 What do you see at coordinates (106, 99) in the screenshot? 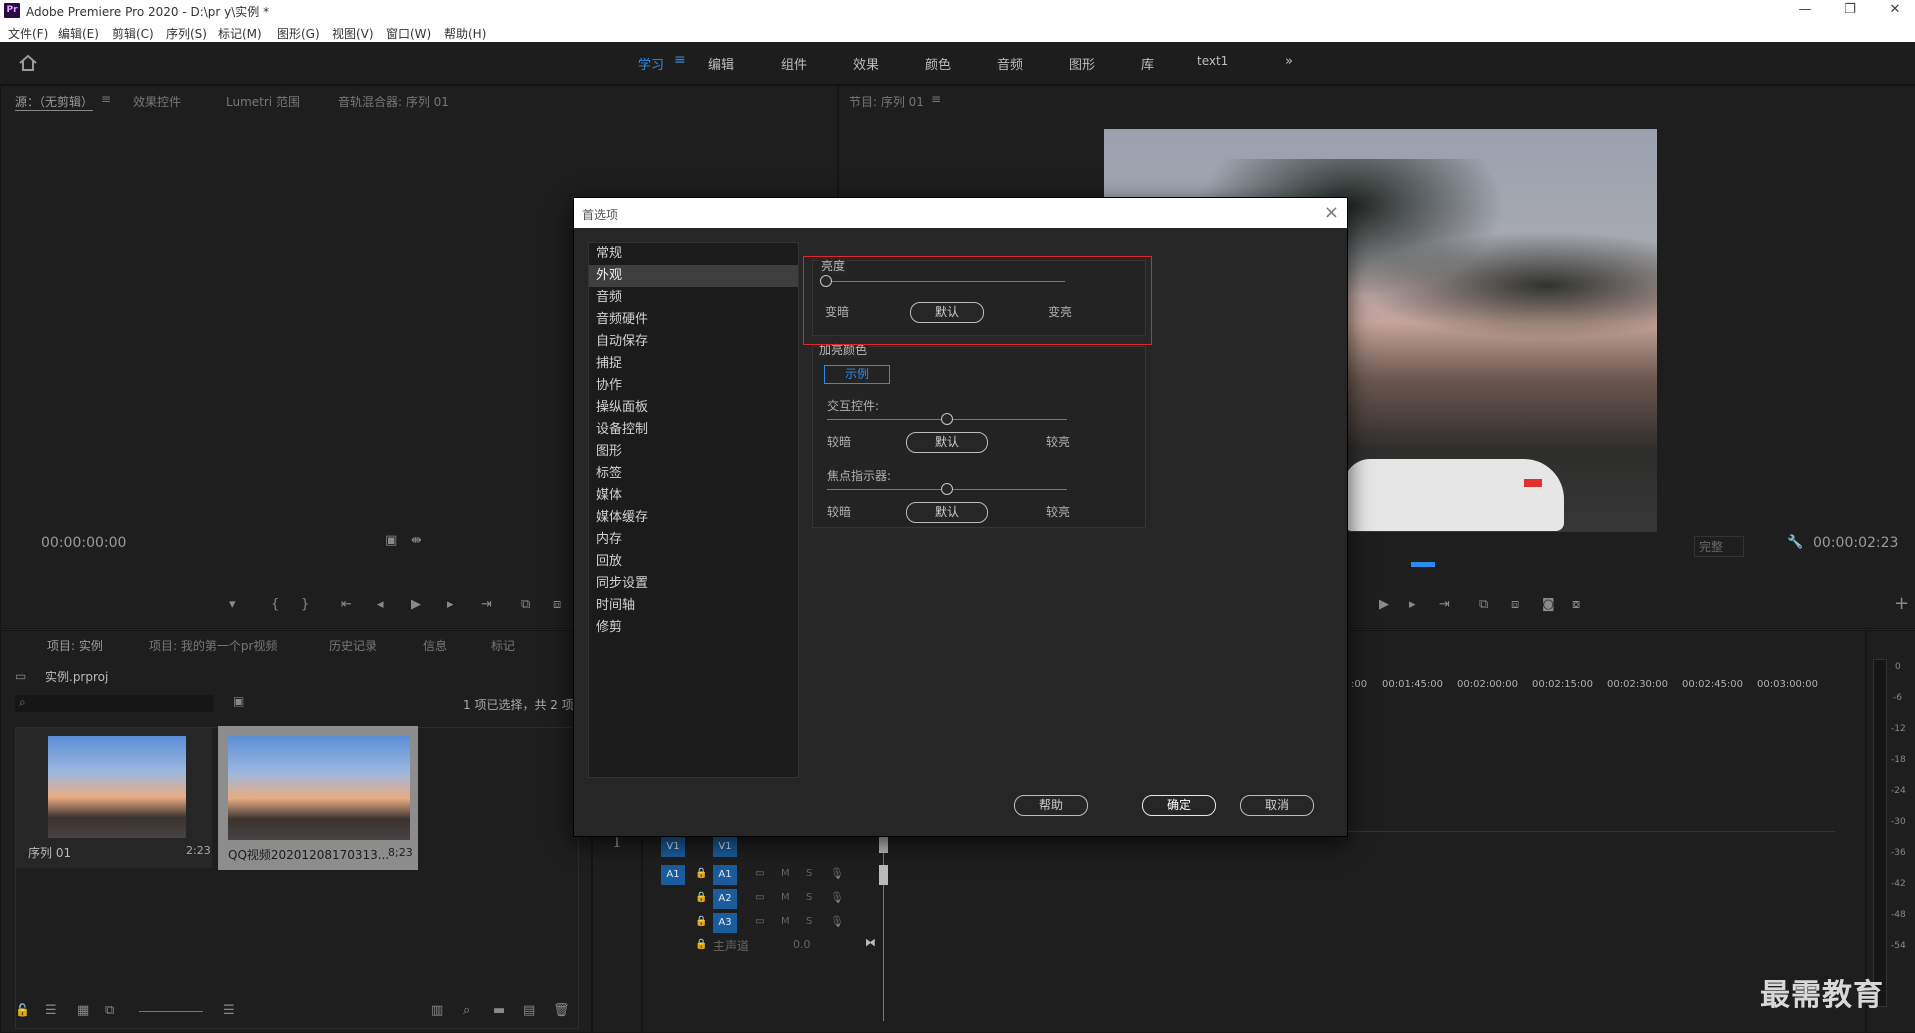
I see `panel-menu-icon: ≡` at bounding box center [106, 99].